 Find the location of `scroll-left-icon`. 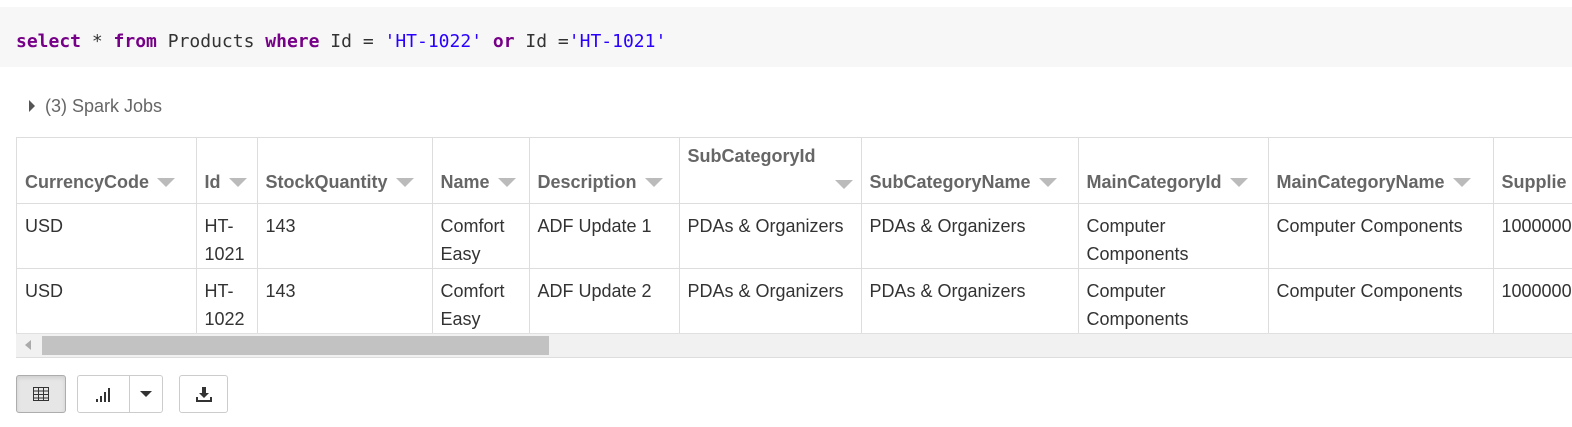

scroll-left-icon is located at coordinates (28, 345).